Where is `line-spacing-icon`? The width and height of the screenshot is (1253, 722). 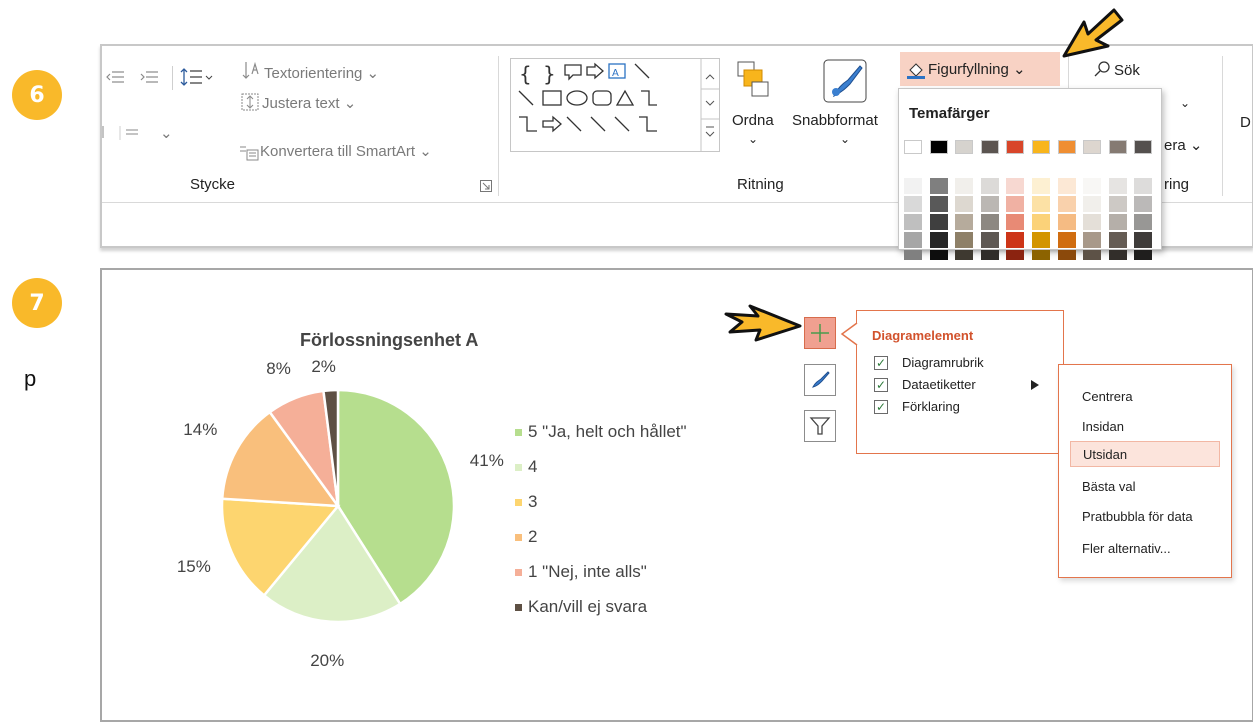 line-spacing-icon is located at coordinates (197, 77).